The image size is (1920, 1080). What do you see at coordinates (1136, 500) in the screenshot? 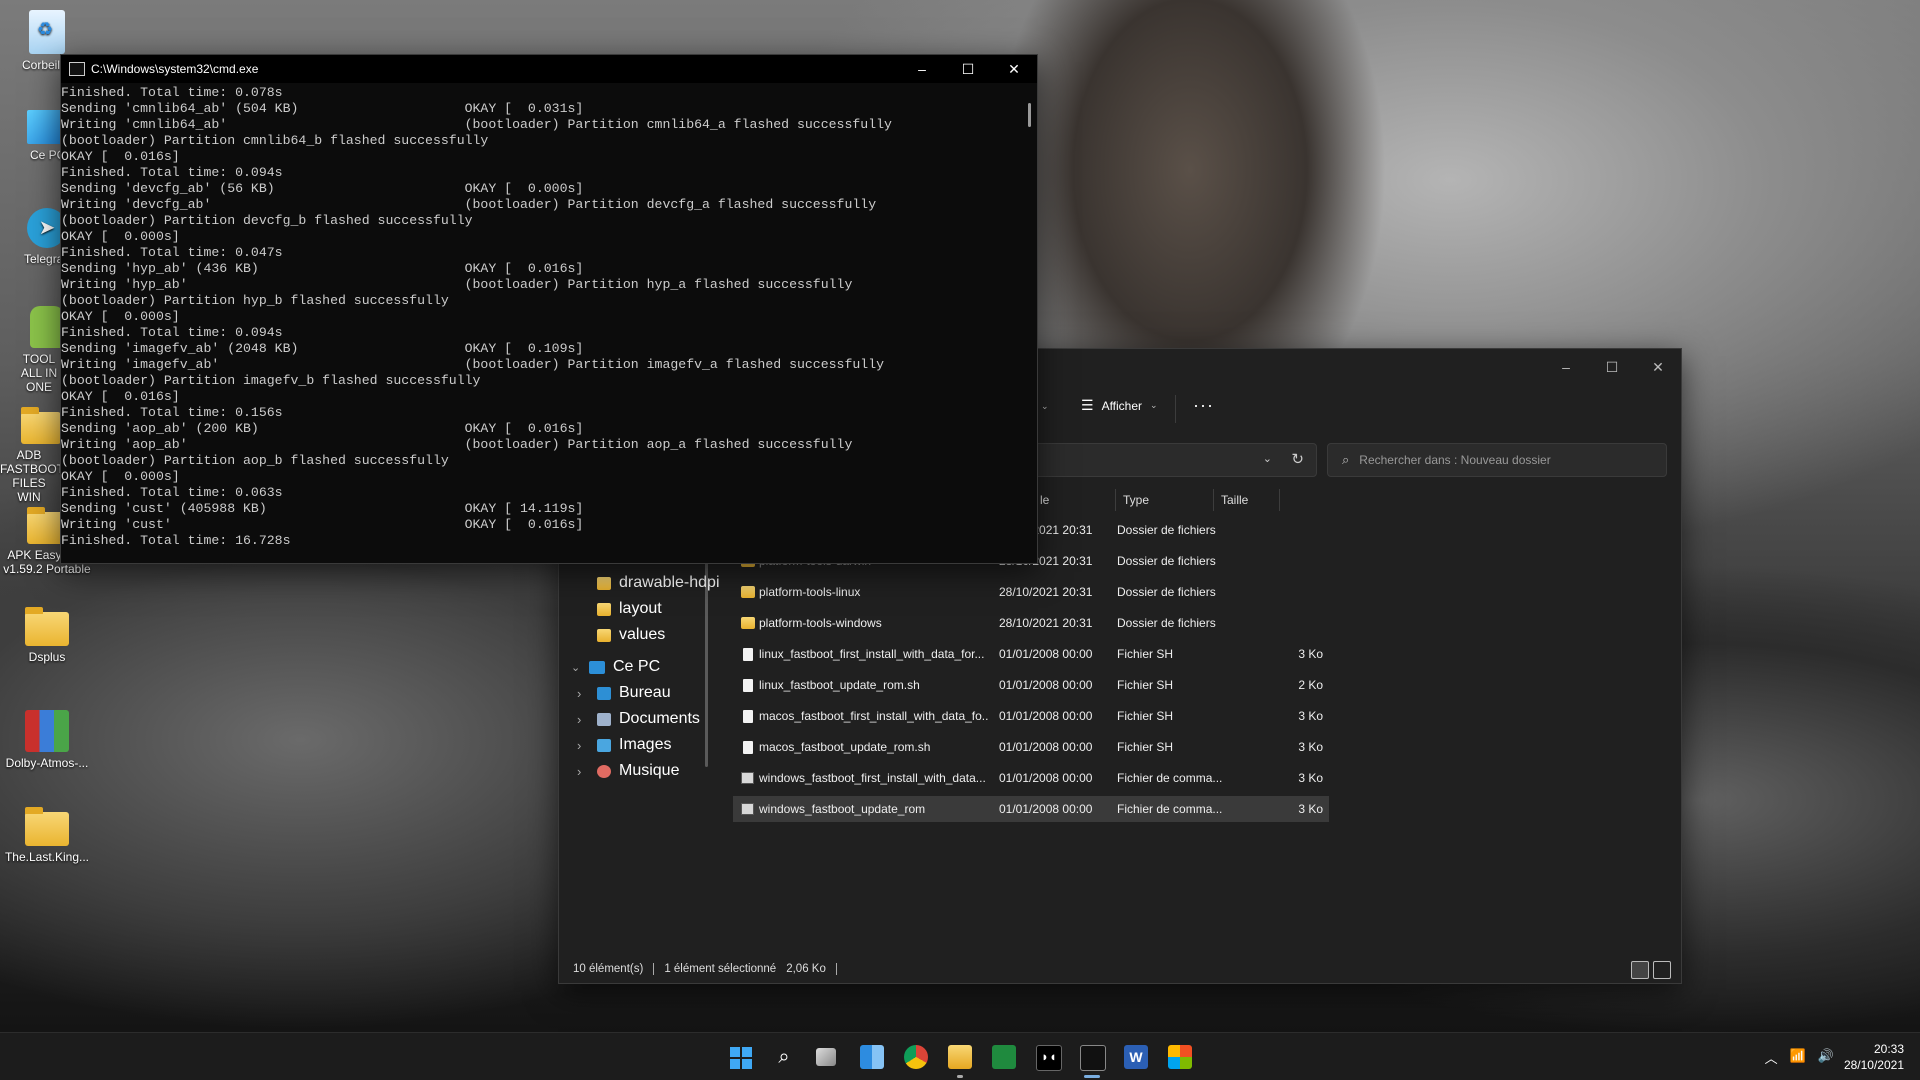
I see `column-header-type: Type` at bounding box center [1136, 500].